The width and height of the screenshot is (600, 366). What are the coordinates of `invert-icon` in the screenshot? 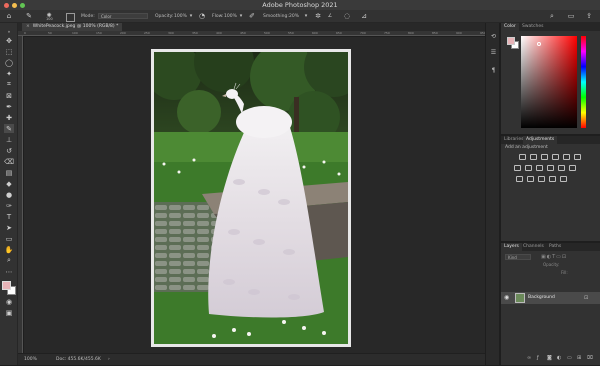 It's located at (519, 179).